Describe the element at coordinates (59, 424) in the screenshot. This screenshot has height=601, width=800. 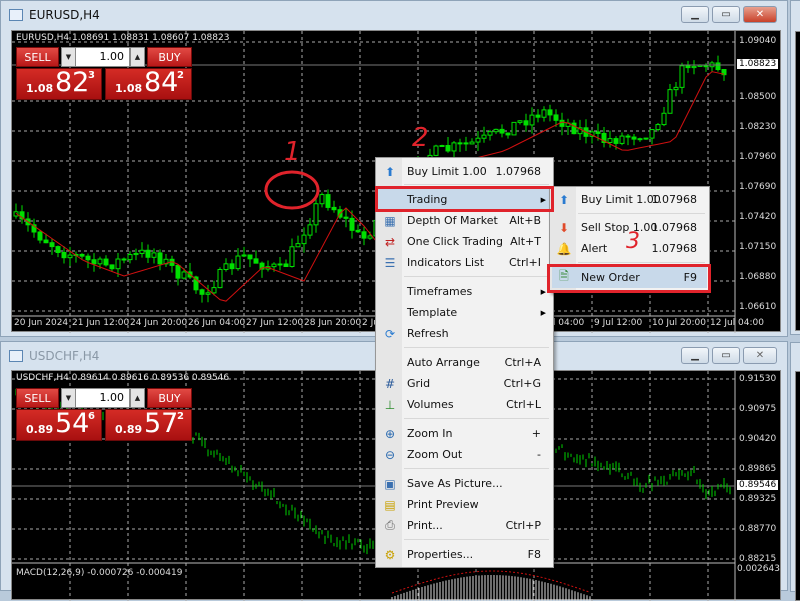
I see `sell-price: 0.89 54 6` at that location.